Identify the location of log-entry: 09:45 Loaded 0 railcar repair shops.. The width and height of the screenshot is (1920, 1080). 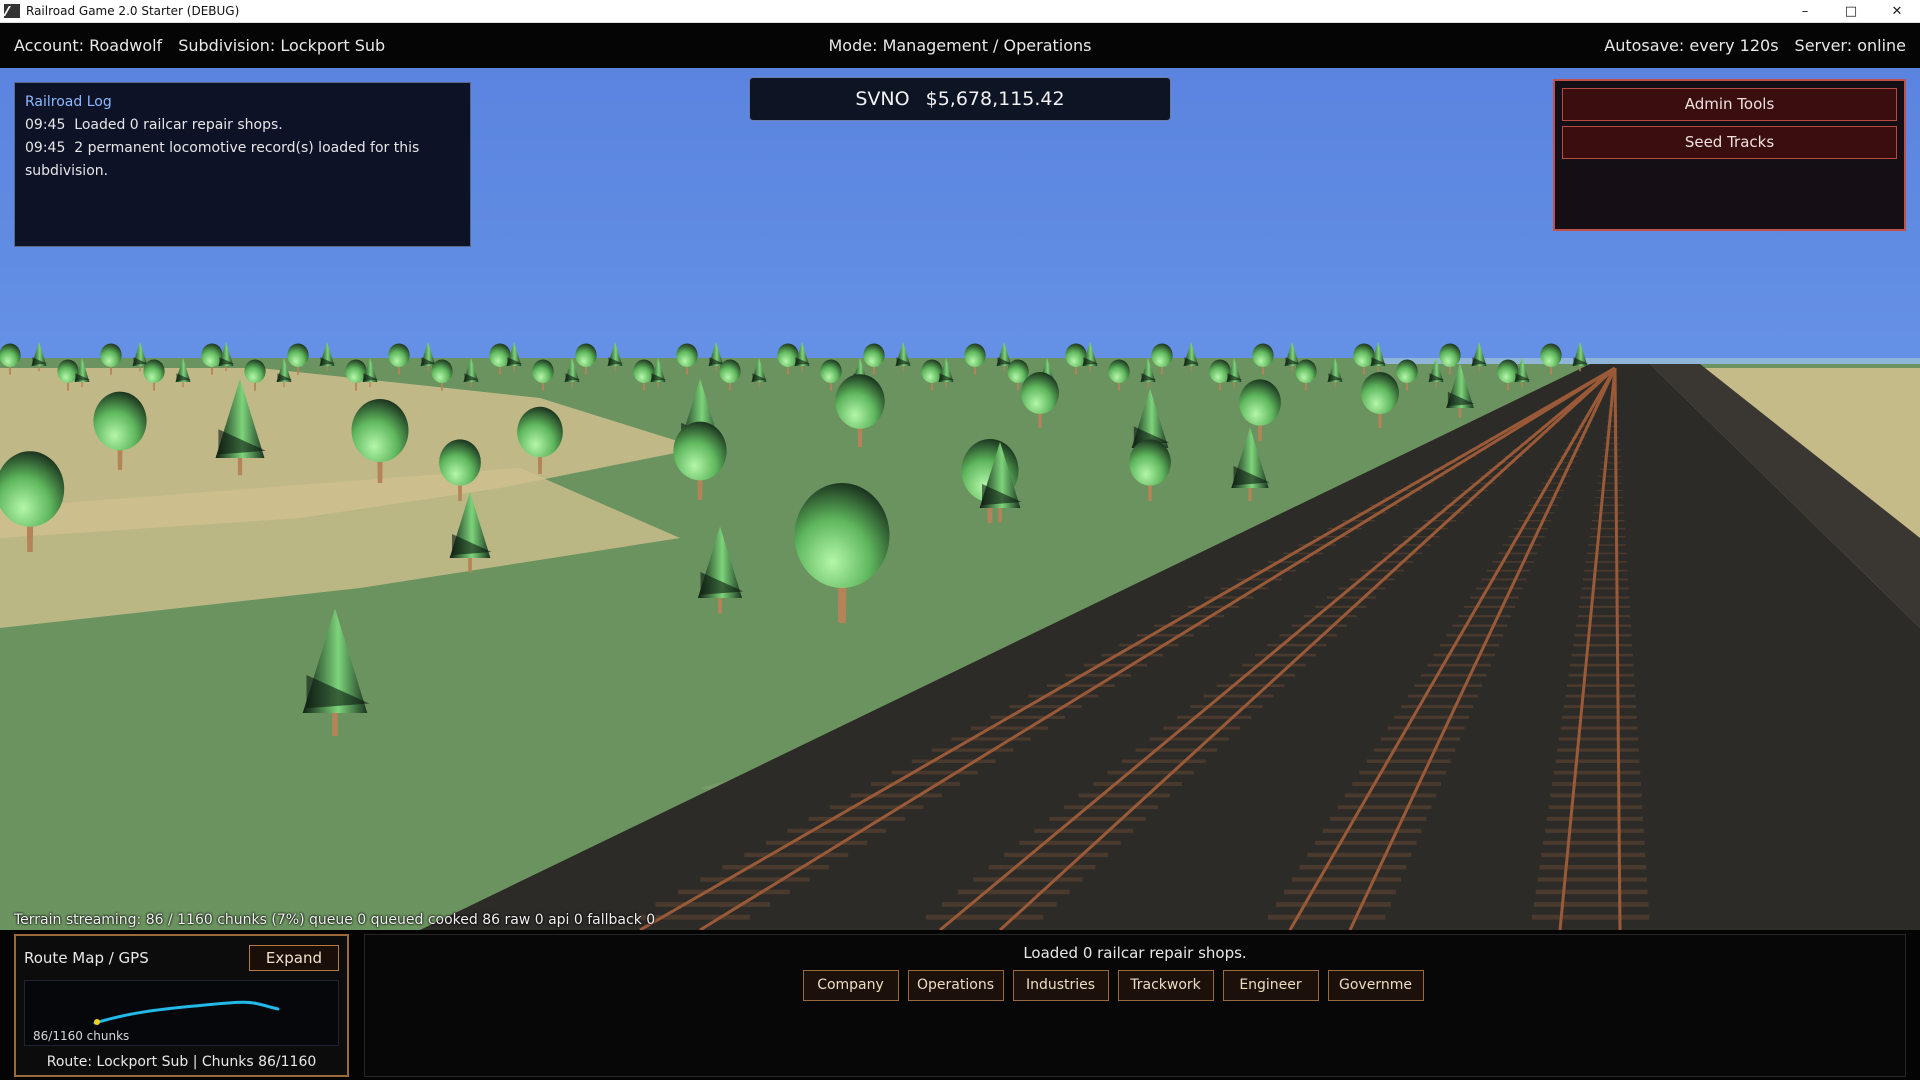
(242, 125).